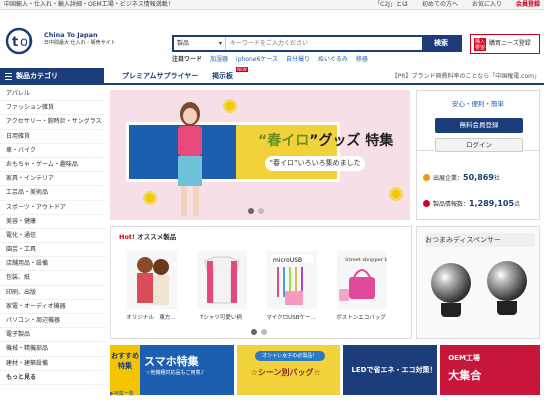 This screenshot has width=544, height=400. I want to click on logo-text: China To Japan 日中間最大 仕入れ・販売サイト, so click(80, 39).